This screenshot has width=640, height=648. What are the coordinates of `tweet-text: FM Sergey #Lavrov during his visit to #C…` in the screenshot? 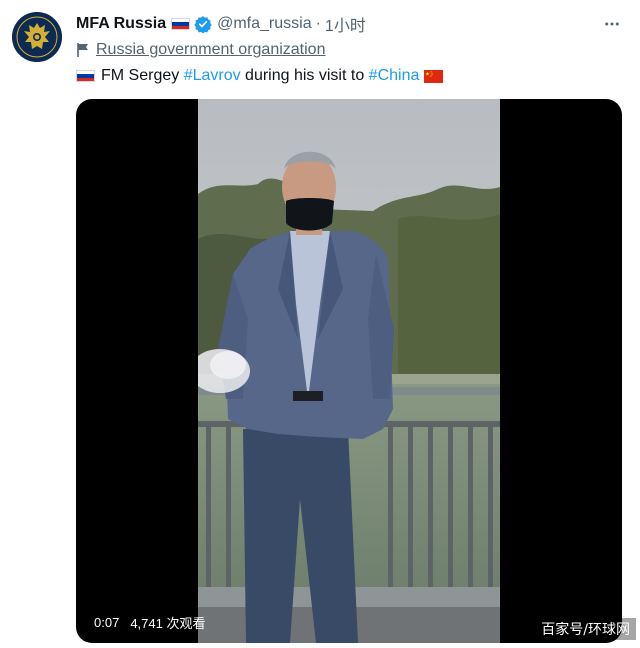 It's located at (260, 76).